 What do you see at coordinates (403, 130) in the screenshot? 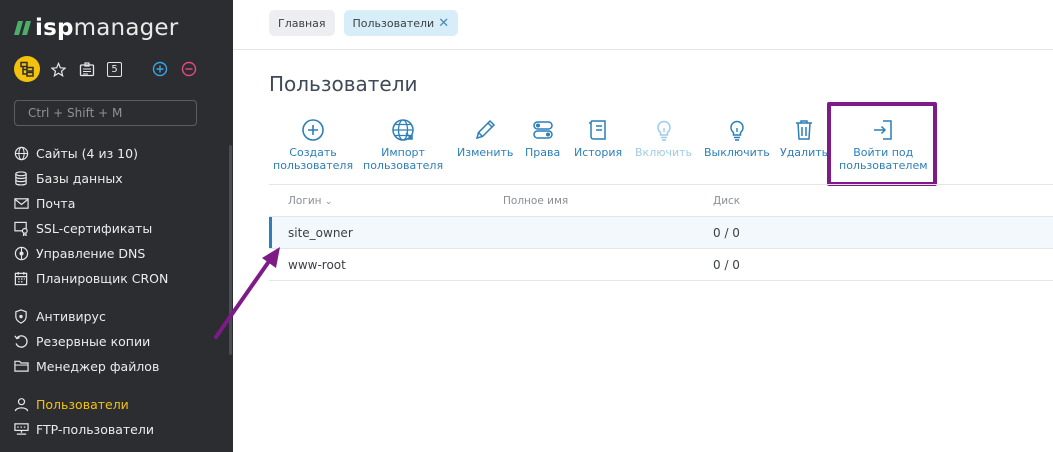
I see `import-globe-icon` at bounding box center [403, 130].